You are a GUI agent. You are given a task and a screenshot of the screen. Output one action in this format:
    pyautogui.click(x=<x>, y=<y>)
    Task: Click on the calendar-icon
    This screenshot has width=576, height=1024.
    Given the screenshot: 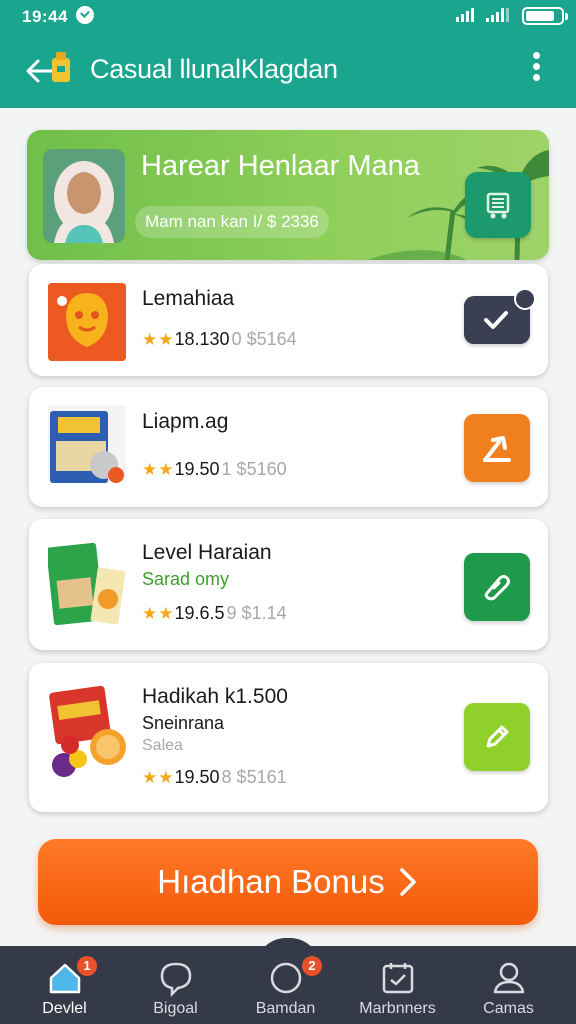 What is the action you would take?
    pyautogui.click(x=398, y=978)
    